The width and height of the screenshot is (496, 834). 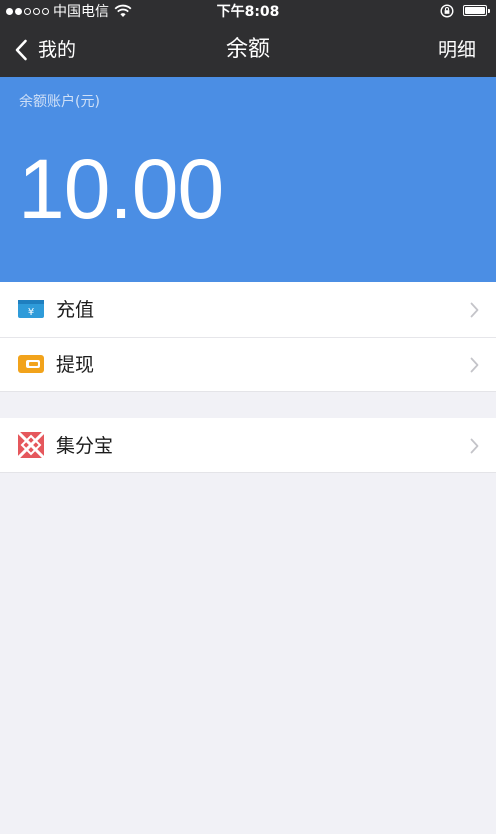 I want to click on details-button: 明细, so click(x=457, y=50).